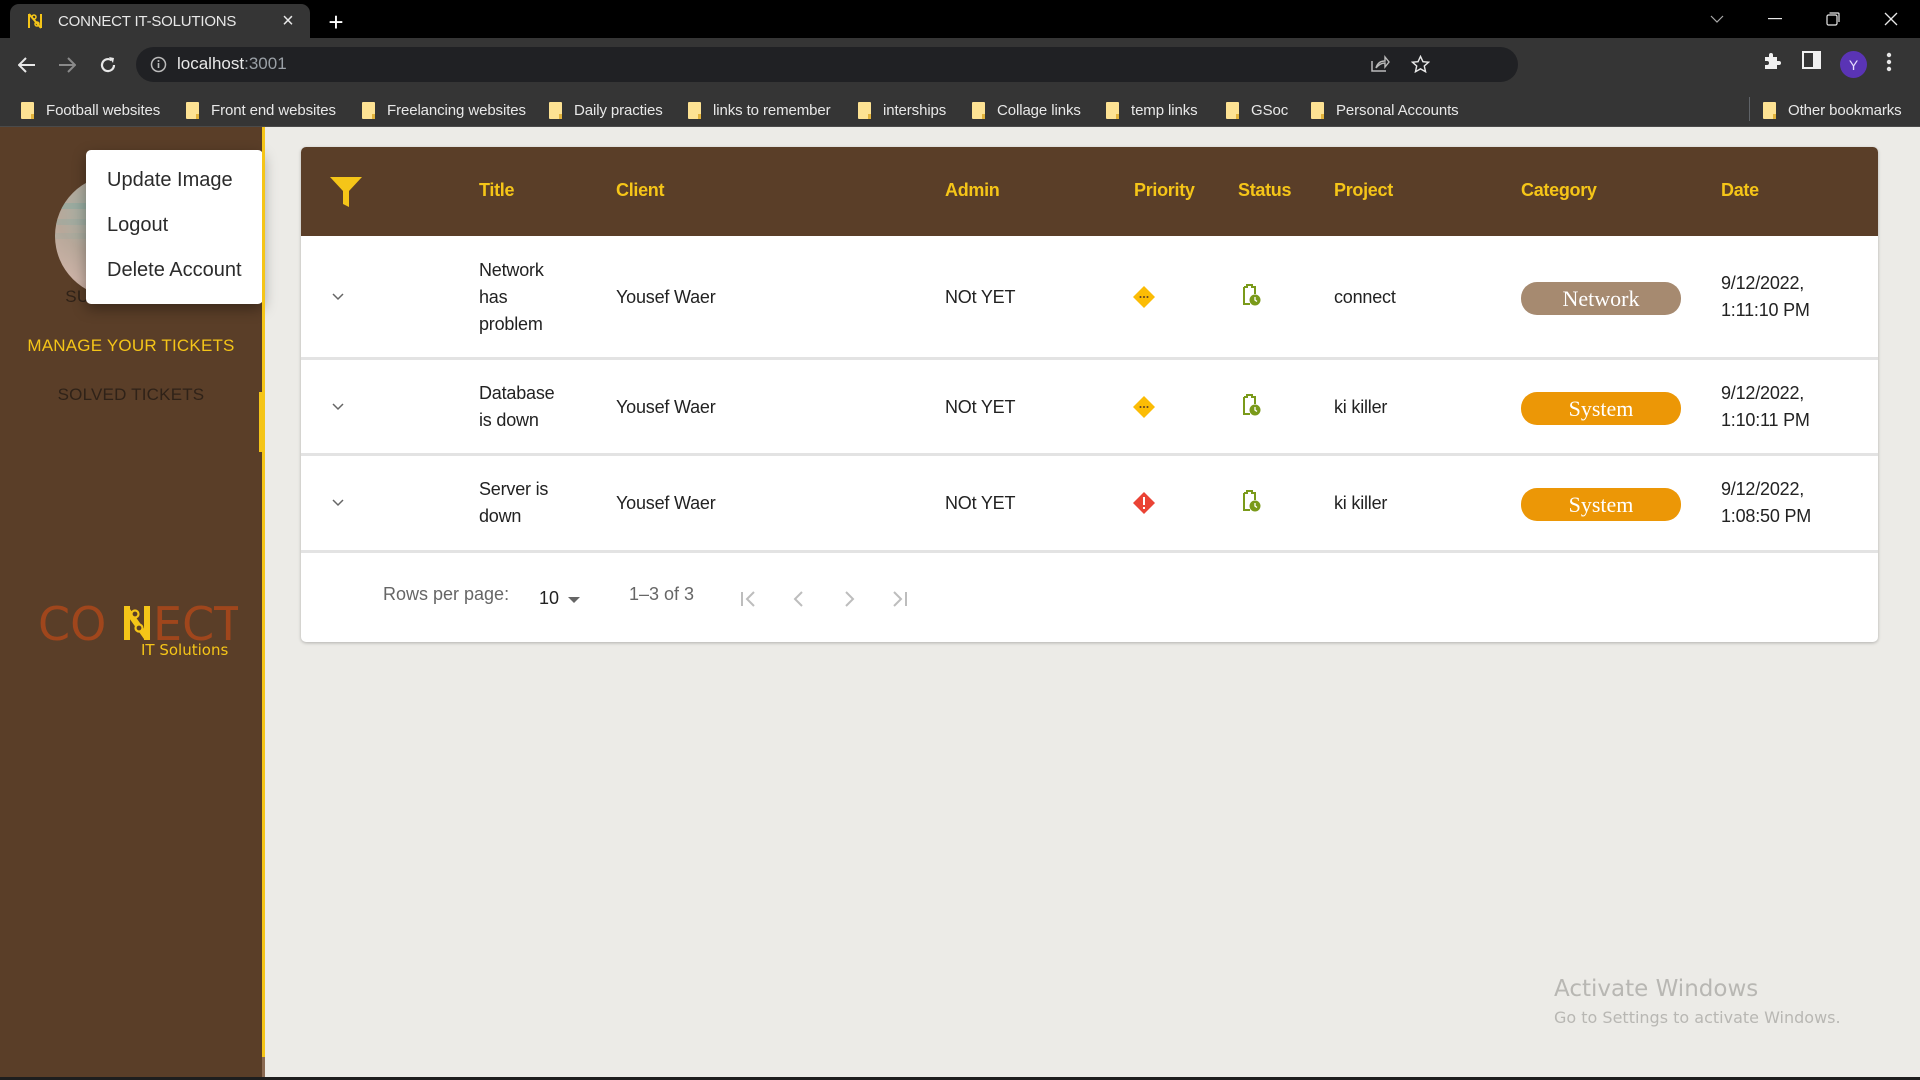  What do you see at coordinates (749, 599) in the screenshot?
I see `first-page-icon` at bounding box center [749, 599].